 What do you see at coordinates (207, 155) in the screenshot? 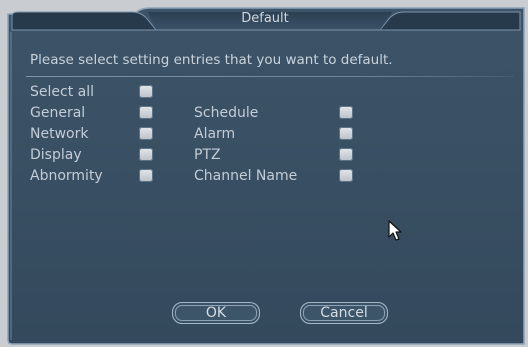
I see `ptz-label: PTZ` at bounding box center [207, 155].